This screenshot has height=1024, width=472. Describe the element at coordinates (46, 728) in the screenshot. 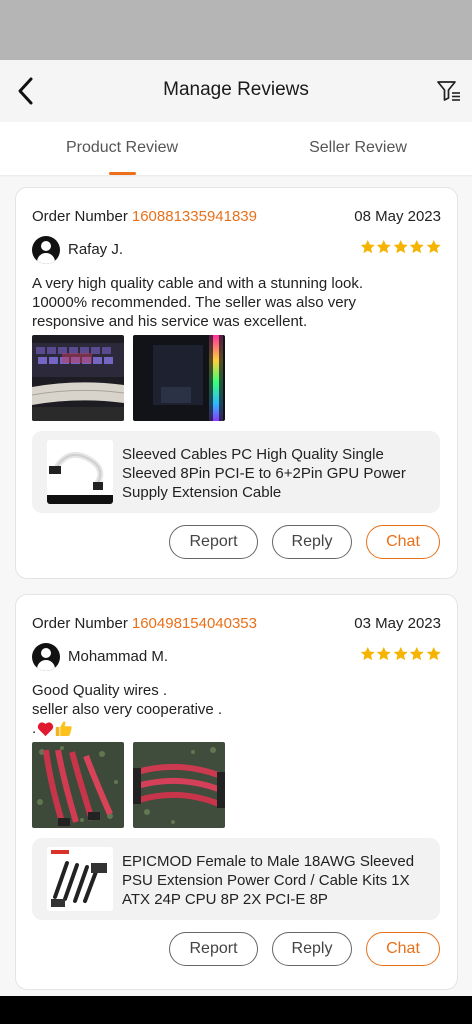

I see `red-heart-icon` at that location.